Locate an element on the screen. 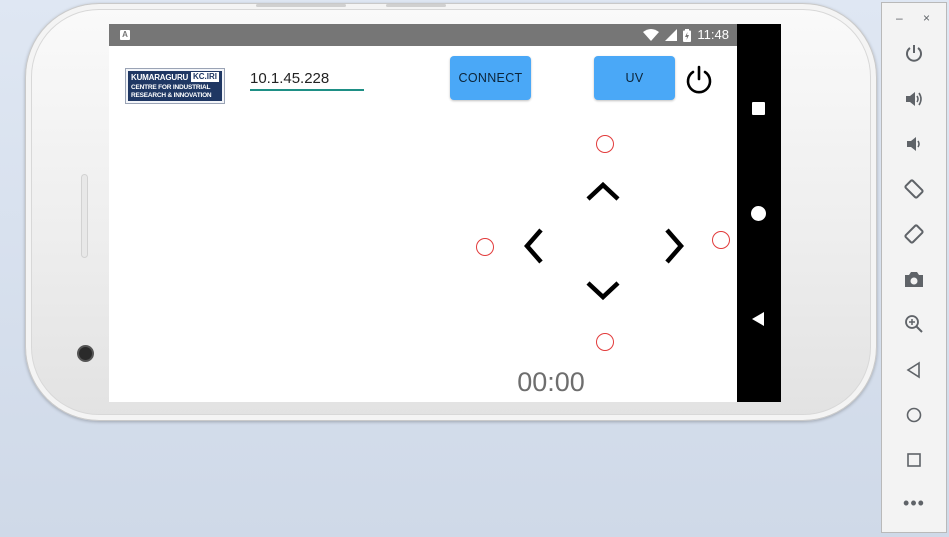  volume-rocker is located at coordinates (301, 5).